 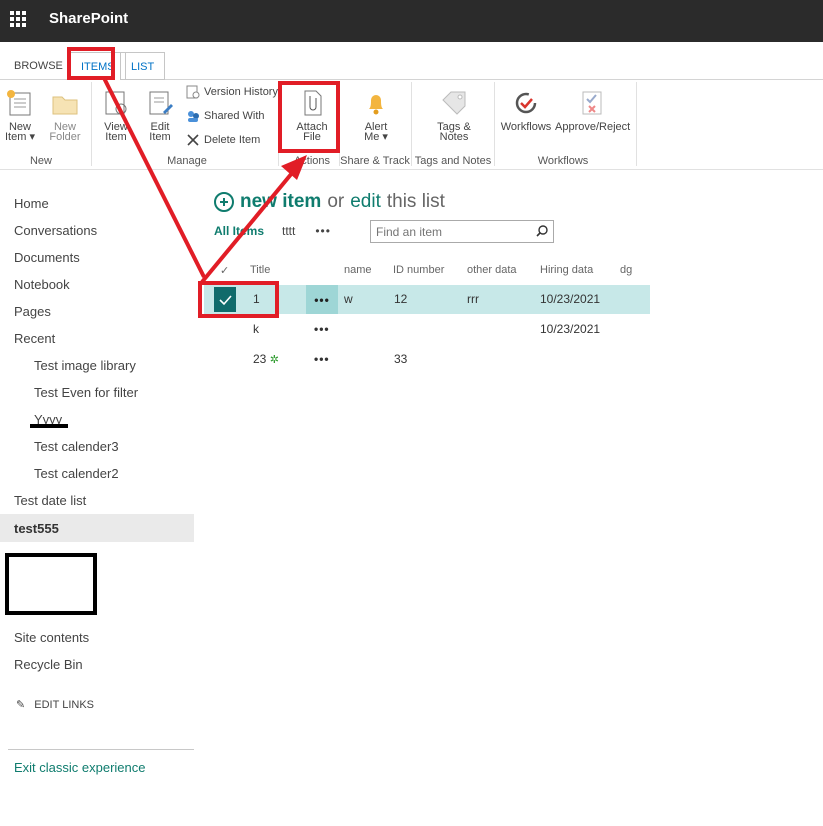 What do you see at coordinates (238, 299) in the screenshot?
I see `annotation-box-selected-row` at bounding box center [238, 299].